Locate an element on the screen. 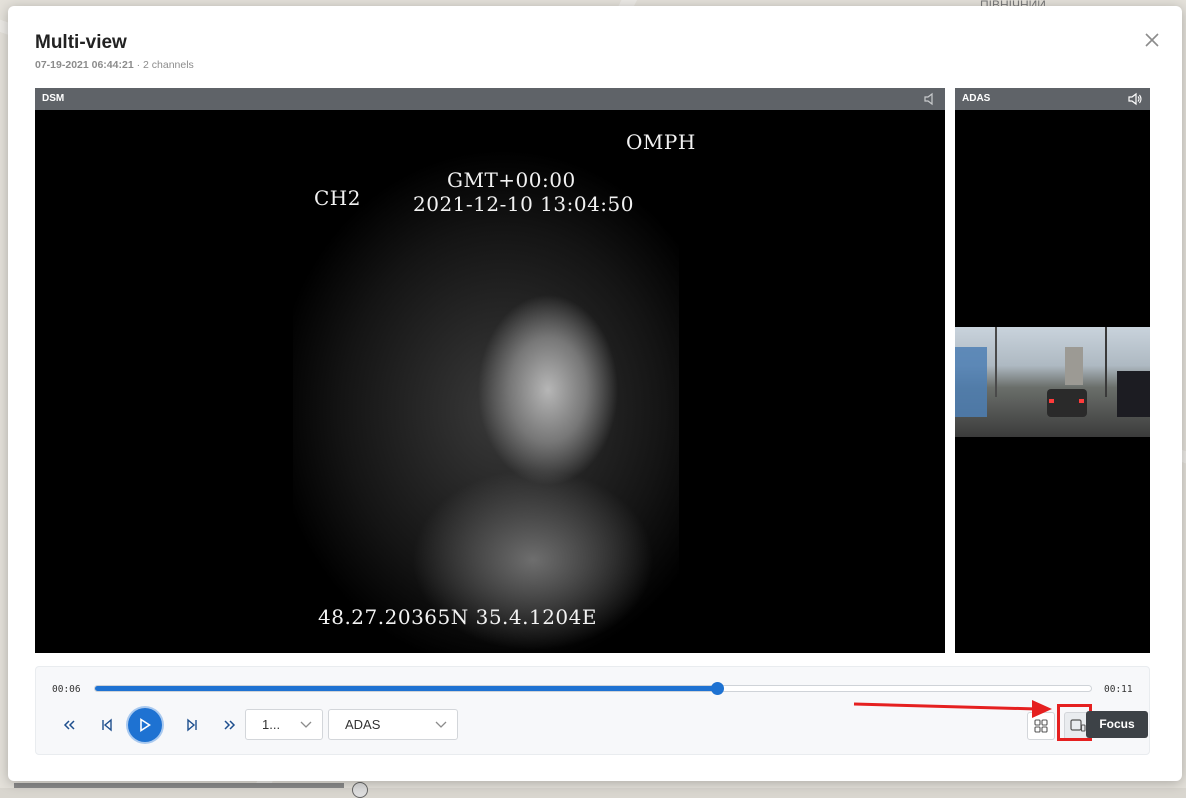 The width and height of the screenshot is (1186, 798). panel-header-adas: ADAS is located at coordinates (1052, 99).